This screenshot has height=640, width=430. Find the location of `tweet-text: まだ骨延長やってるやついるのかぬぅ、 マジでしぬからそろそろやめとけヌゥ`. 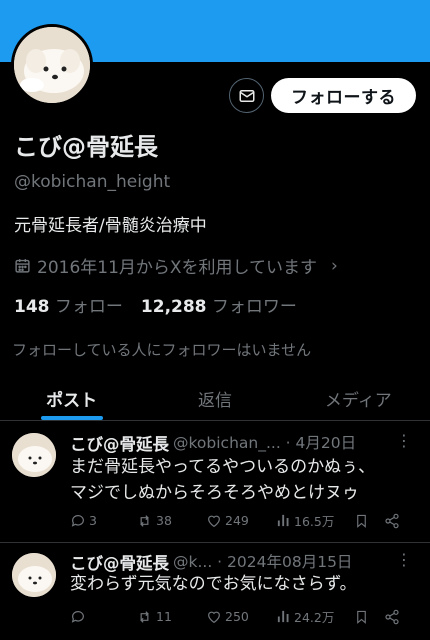

tweet-text: まだ骨延長やってるやついるのかぬぅ、 マジでしぬからそろそろやめとけヌゥ is located at coordinates (223, 480).